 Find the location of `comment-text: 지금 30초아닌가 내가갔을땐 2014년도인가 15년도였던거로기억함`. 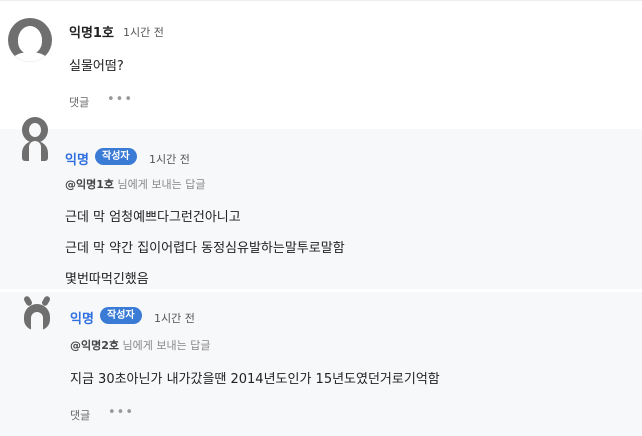

comment-text: 지금 30초아닌가 내가갔을땐 2014년도인가 15년도였던거로기억함 is located at coordinates (255, 379).